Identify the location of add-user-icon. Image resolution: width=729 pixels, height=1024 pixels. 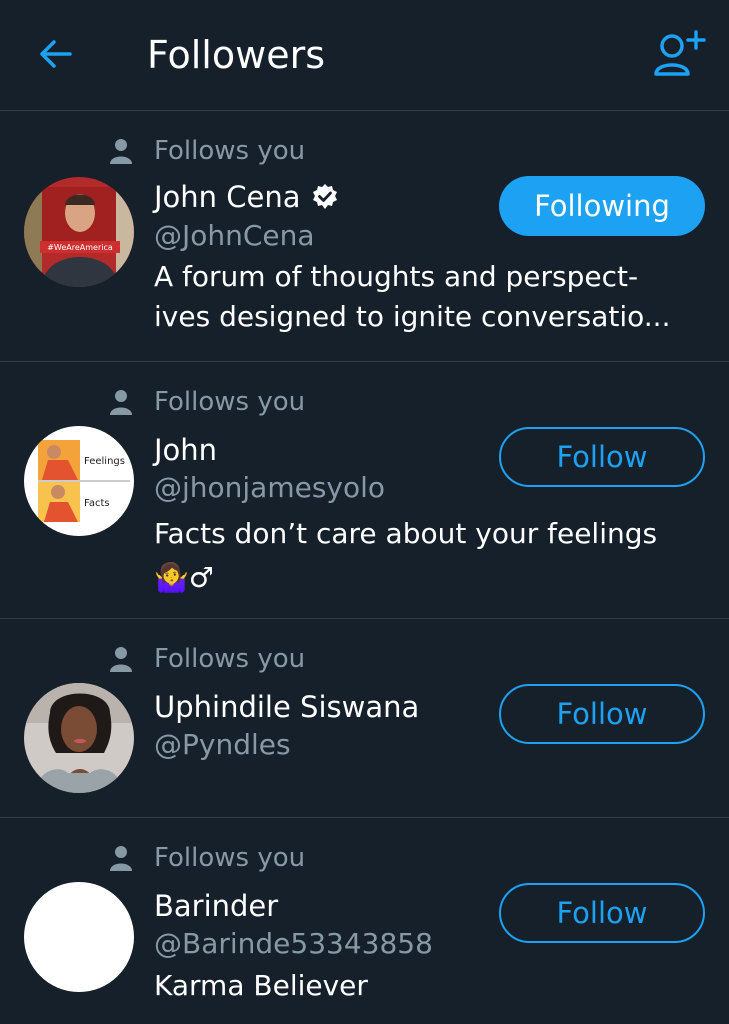
(680, 53).